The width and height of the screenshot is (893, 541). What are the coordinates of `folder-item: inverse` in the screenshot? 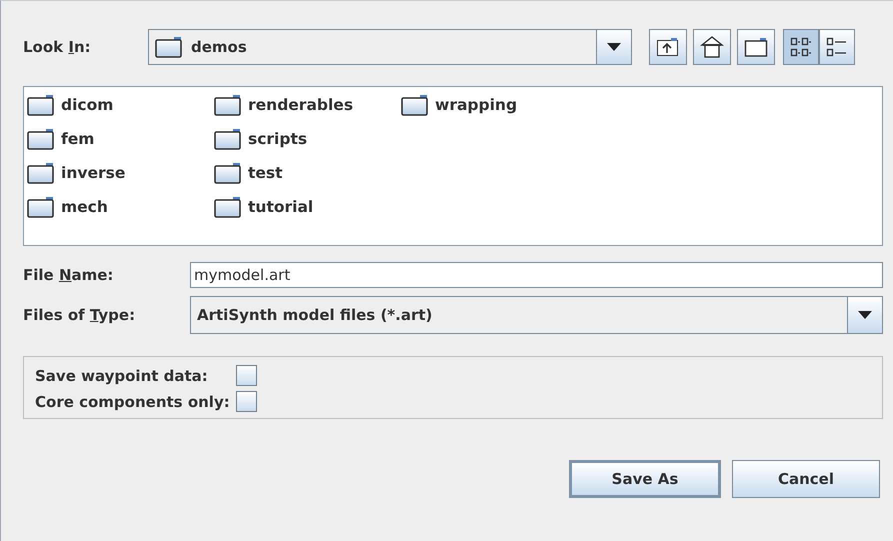 It's located at (93, 173).